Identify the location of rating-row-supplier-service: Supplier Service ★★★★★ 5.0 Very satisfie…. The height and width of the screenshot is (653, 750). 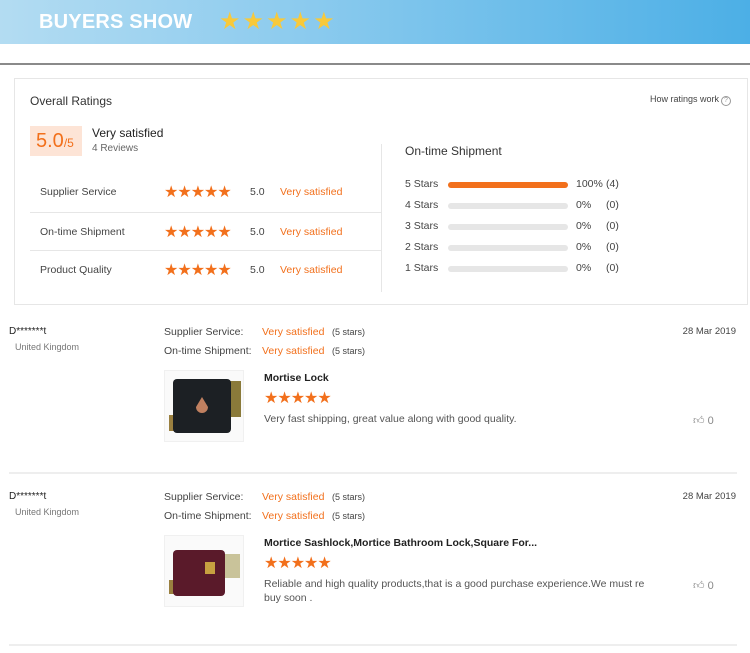
(206, 192).